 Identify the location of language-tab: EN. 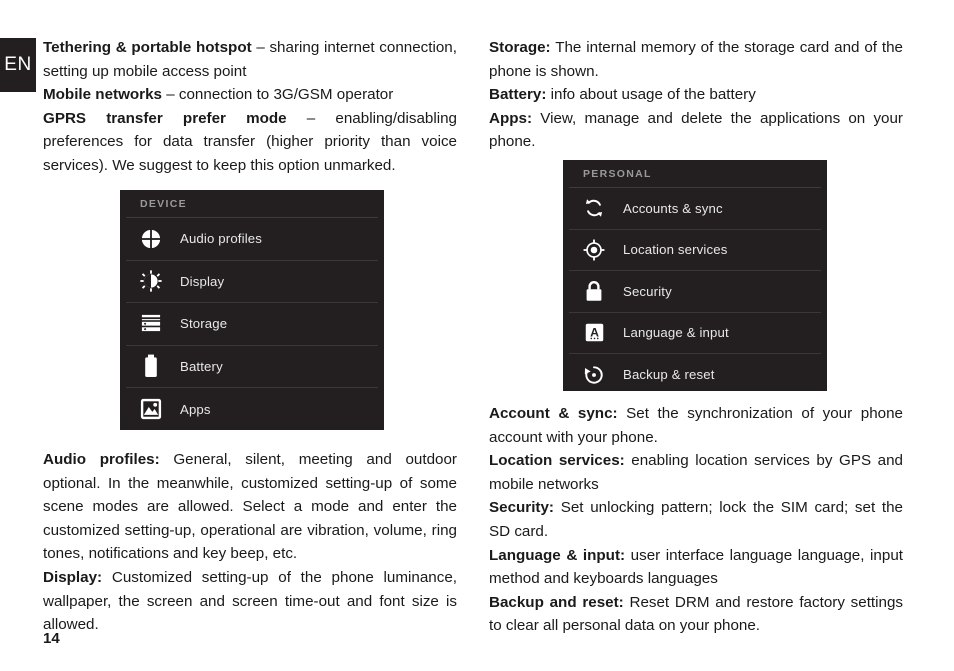
(18, 65).